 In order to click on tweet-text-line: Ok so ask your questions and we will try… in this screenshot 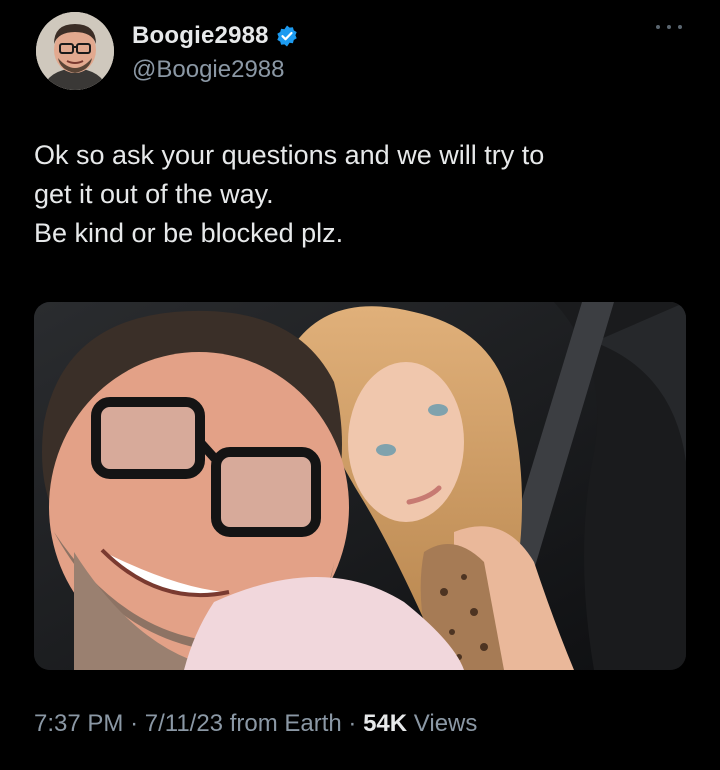, I will do `click(289, 155)`.